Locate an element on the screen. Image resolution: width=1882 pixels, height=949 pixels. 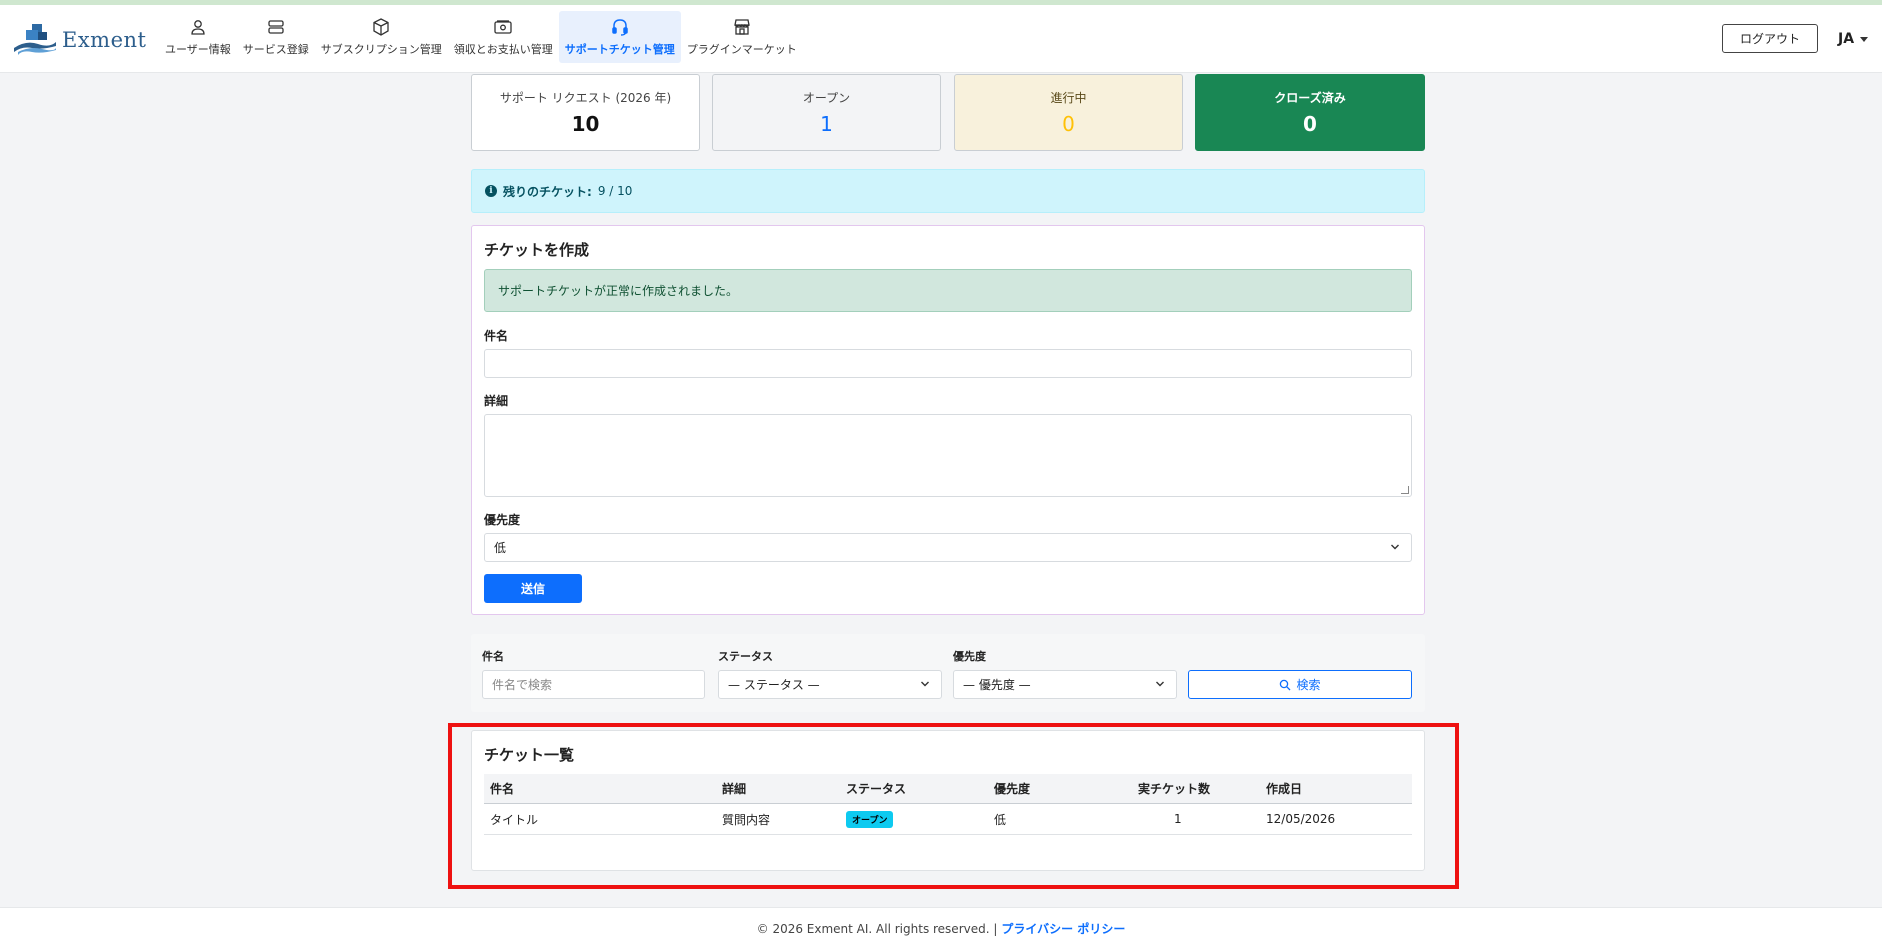
stat-card-in-progress: 進行中 0 is located at coordinates (1068, 112).